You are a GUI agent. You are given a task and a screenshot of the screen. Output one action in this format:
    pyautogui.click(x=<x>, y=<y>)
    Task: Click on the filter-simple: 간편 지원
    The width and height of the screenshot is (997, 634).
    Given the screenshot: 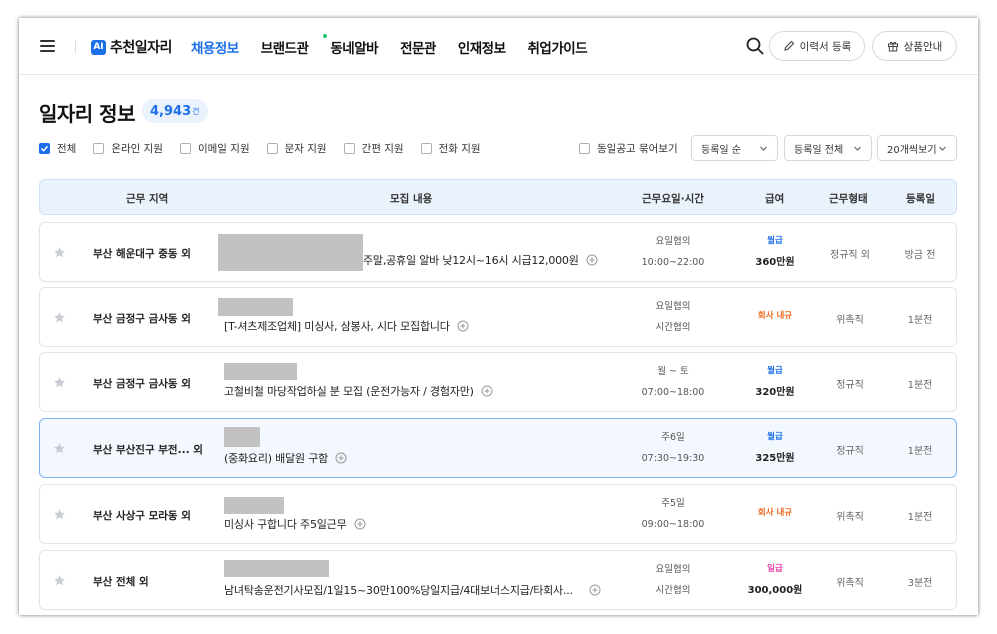 What is the action you would take?
    pyautogui.click(x=373, y=148)
    